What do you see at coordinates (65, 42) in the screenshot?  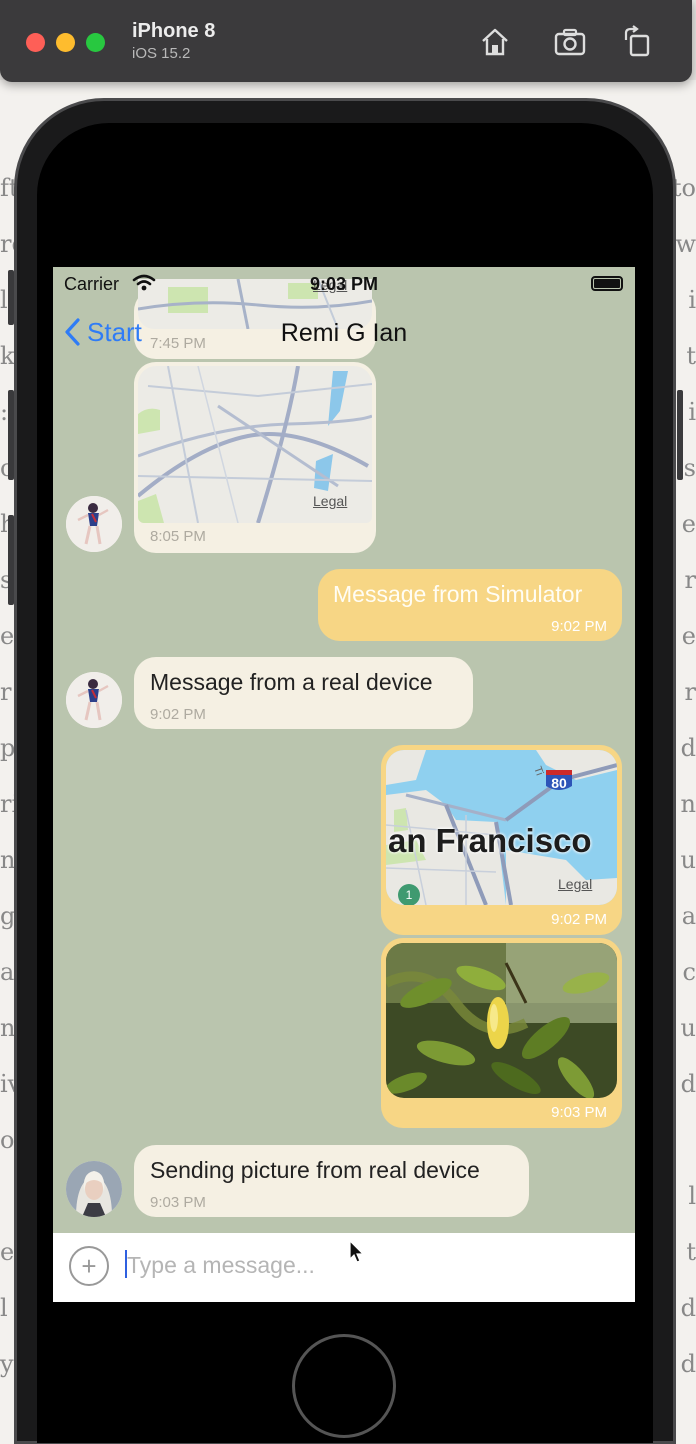 I see `minimize-window-button` at bounding box center [65, 42].